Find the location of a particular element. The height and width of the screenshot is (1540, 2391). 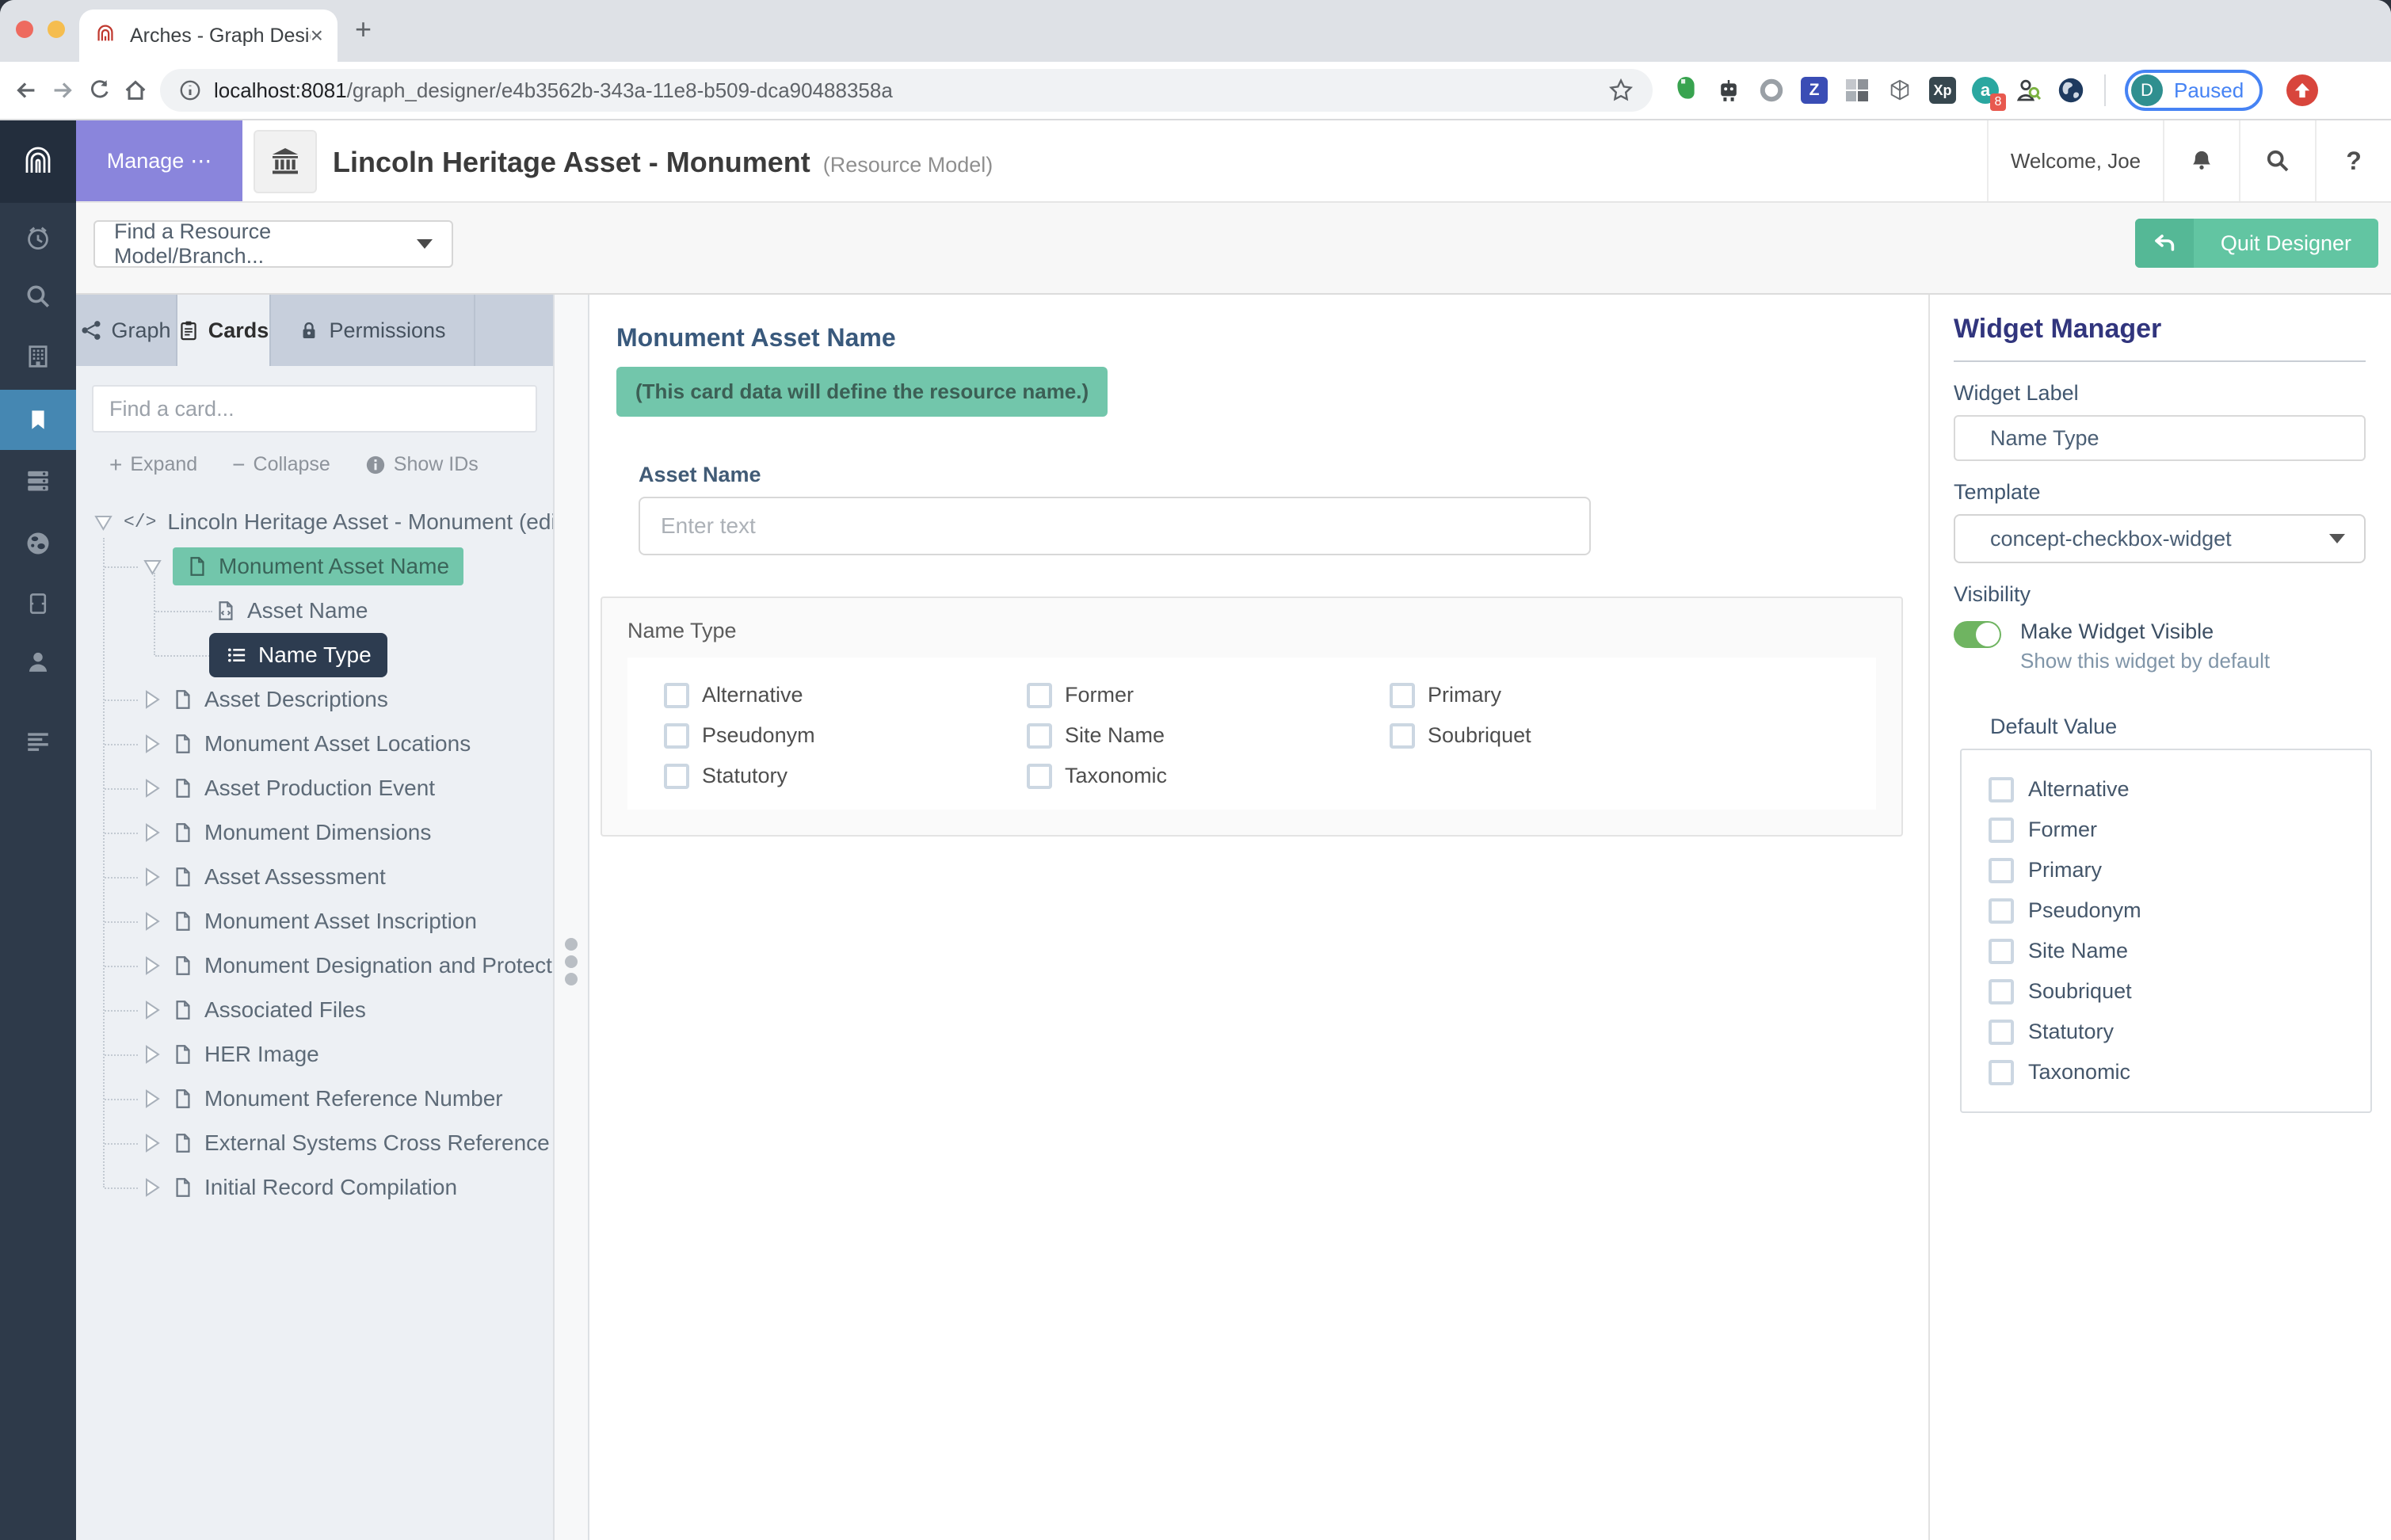

tree-item-card: Asset Production Event is located at coordinates (314, 788).